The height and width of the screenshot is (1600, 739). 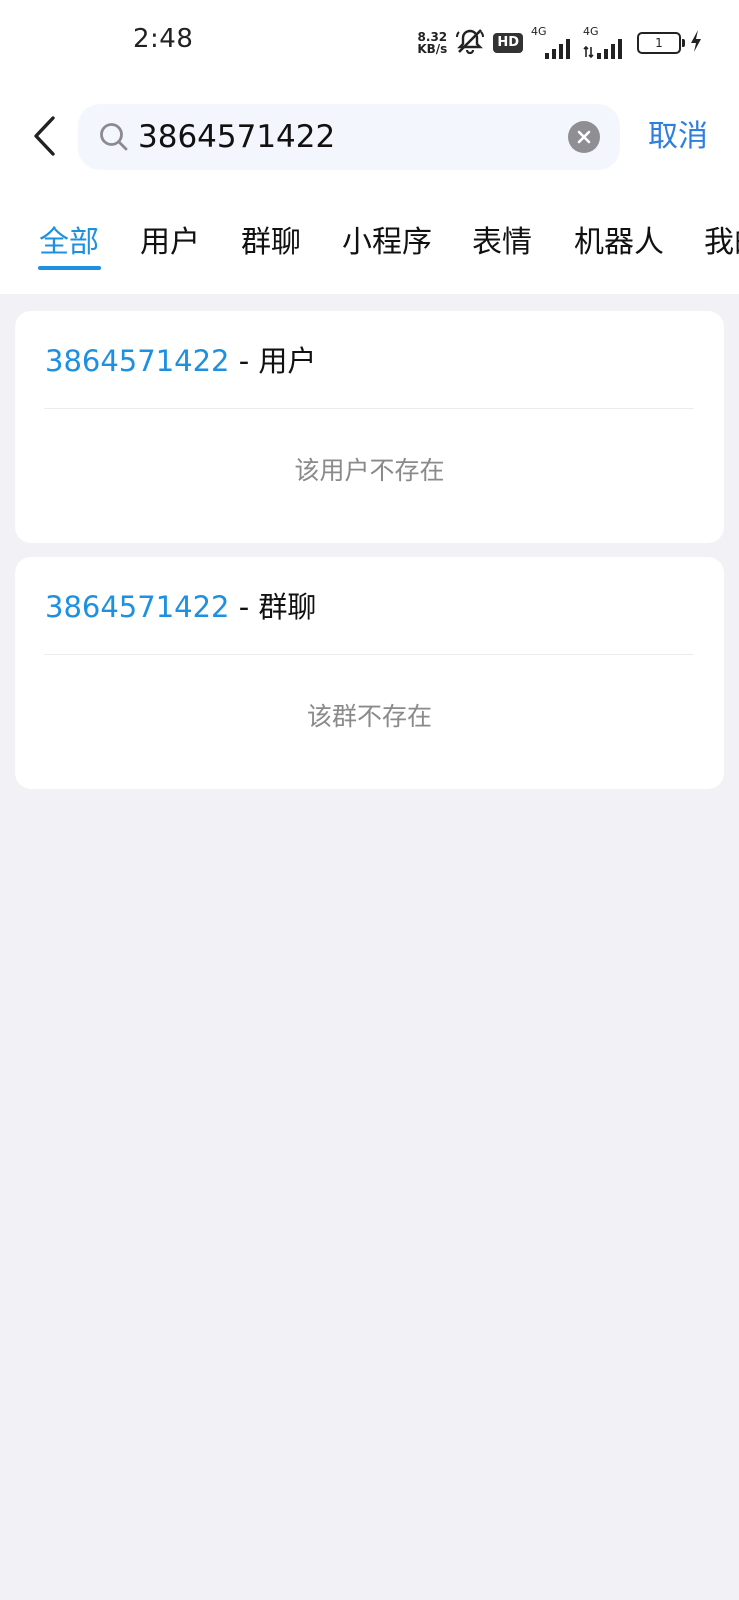 I want to click on result-title: 3864571422 - 群聊, so click(x=180, y=607).